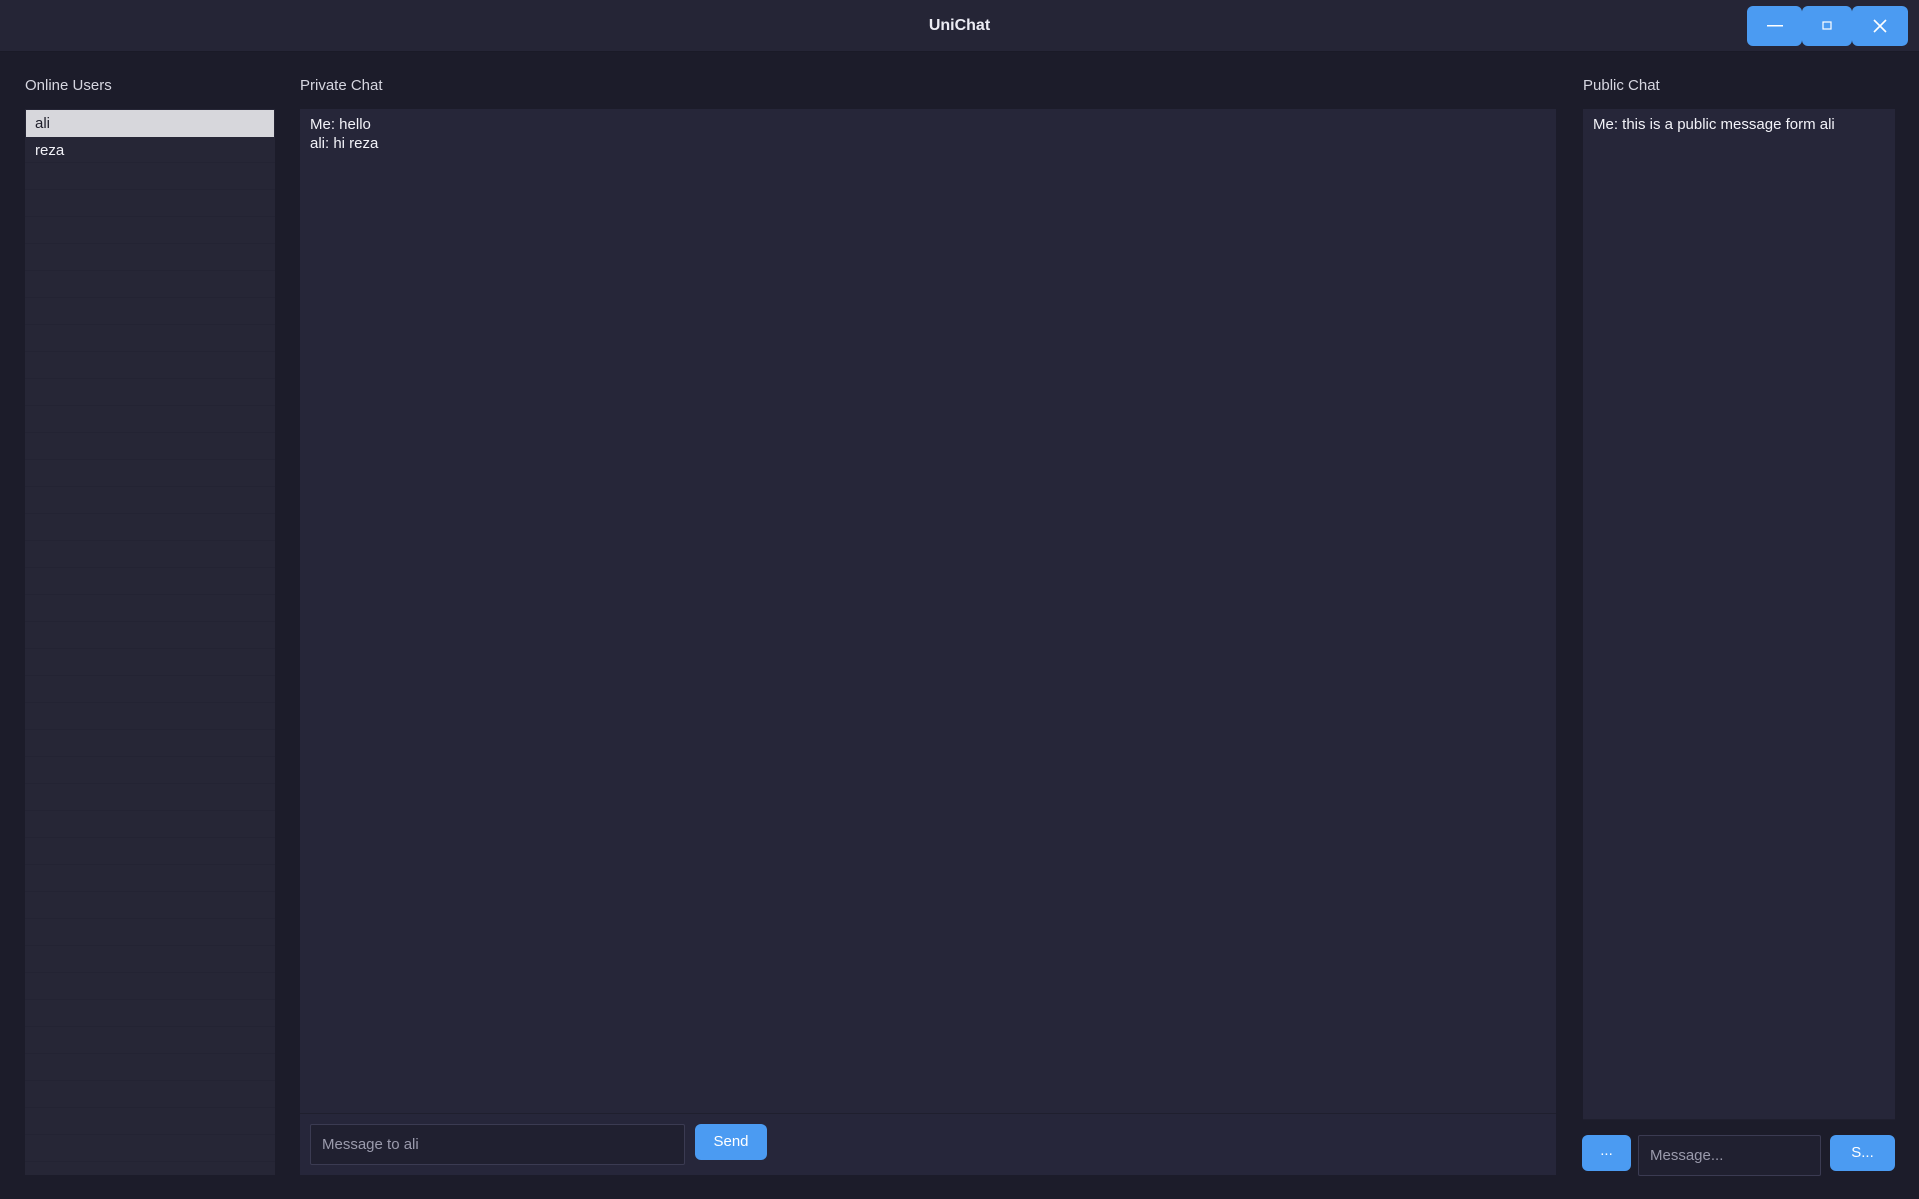  Describe the element at coordinates (731, 1142) in the screenshot. I see `private-send-button: Send` at that location.